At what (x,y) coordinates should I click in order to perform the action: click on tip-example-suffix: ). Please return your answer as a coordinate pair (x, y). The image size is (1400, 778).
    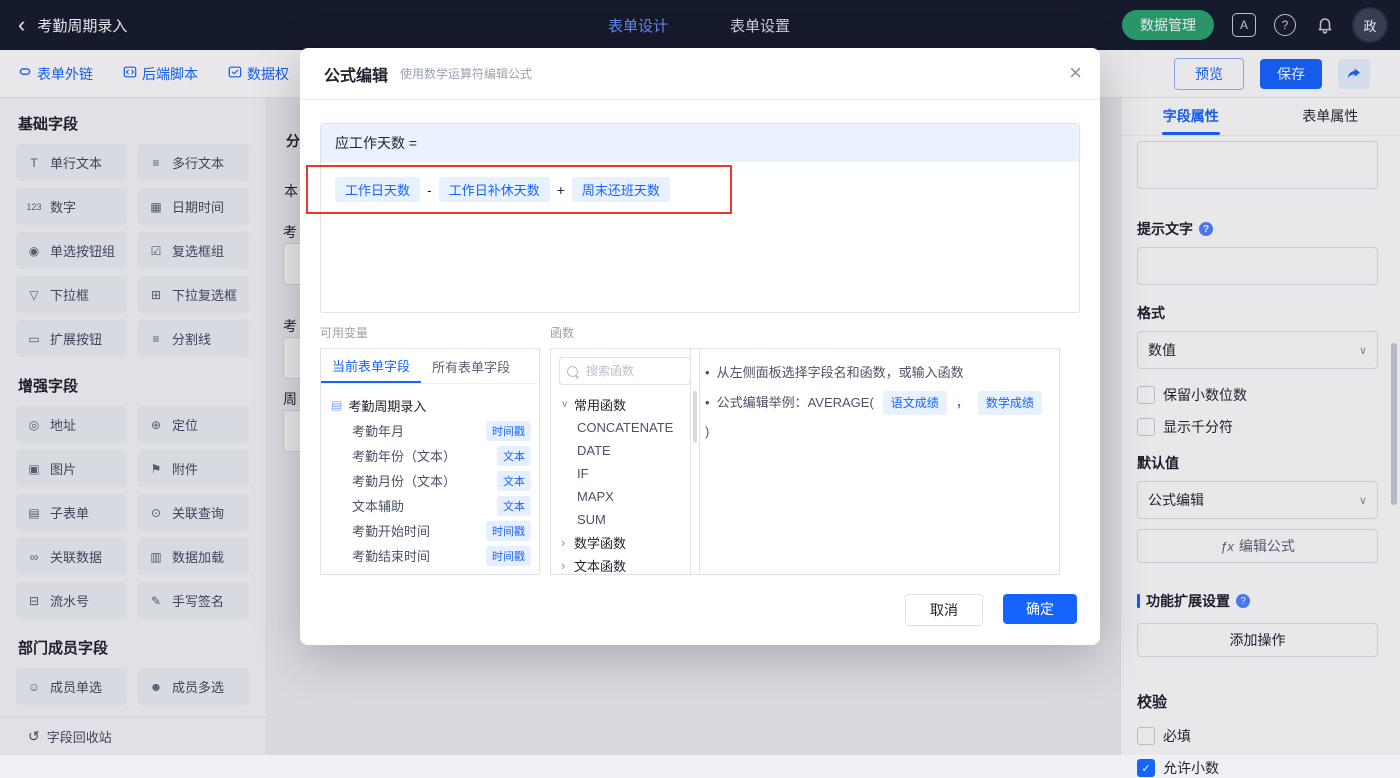
    Looking at the image, I should click on (707, 432).